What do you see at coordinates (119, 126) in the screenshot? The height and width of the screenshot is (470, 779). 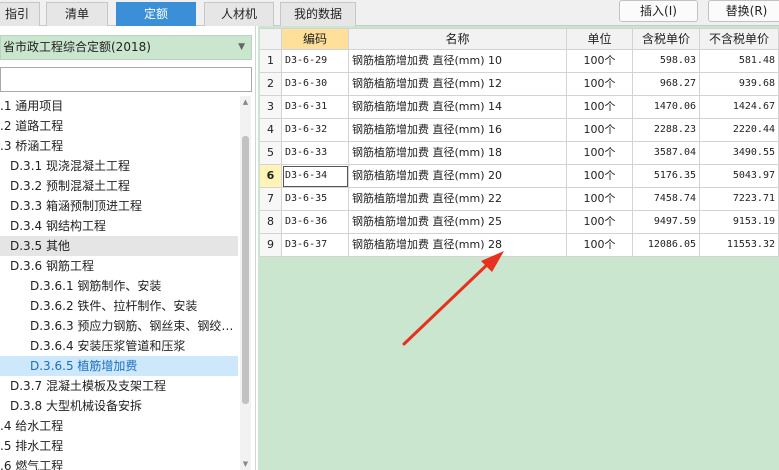 I see `tree-item: .2 道路工程` at bounding box center [119, 126].